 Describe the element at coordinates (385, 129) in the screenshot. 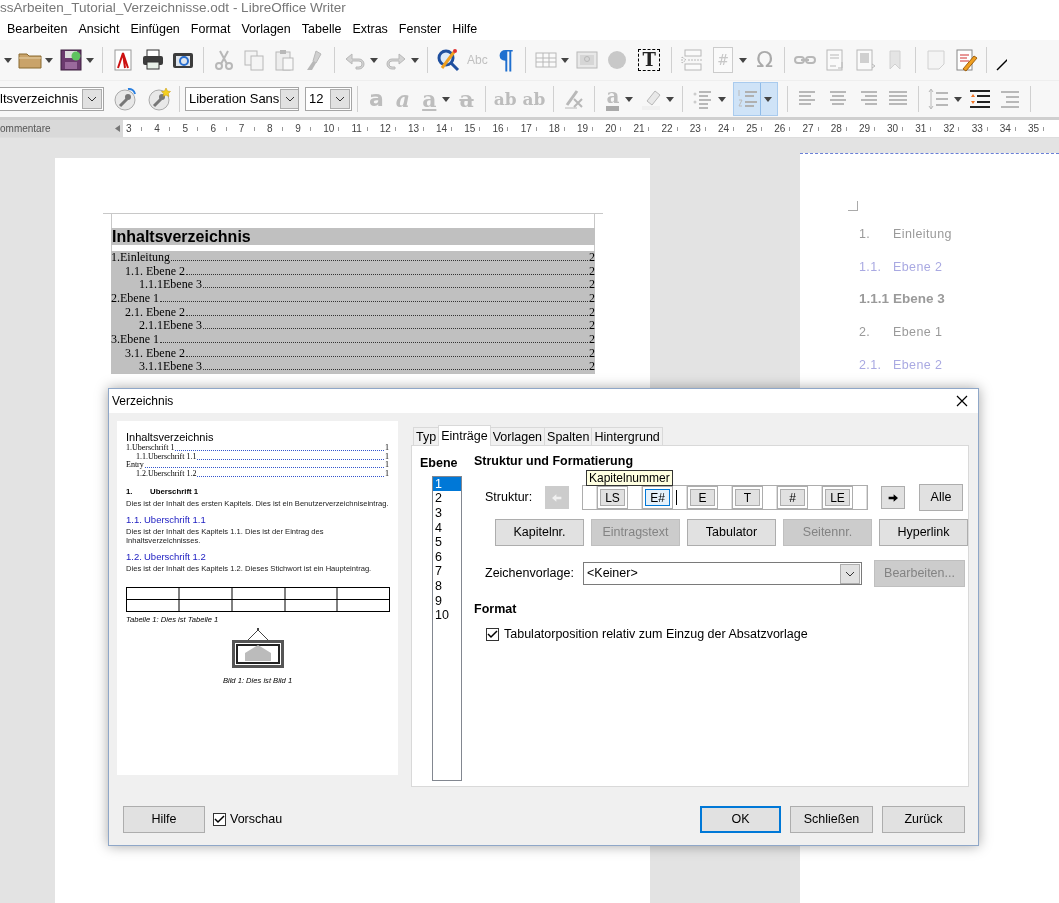

I see `ruler-number: 12` at that location.